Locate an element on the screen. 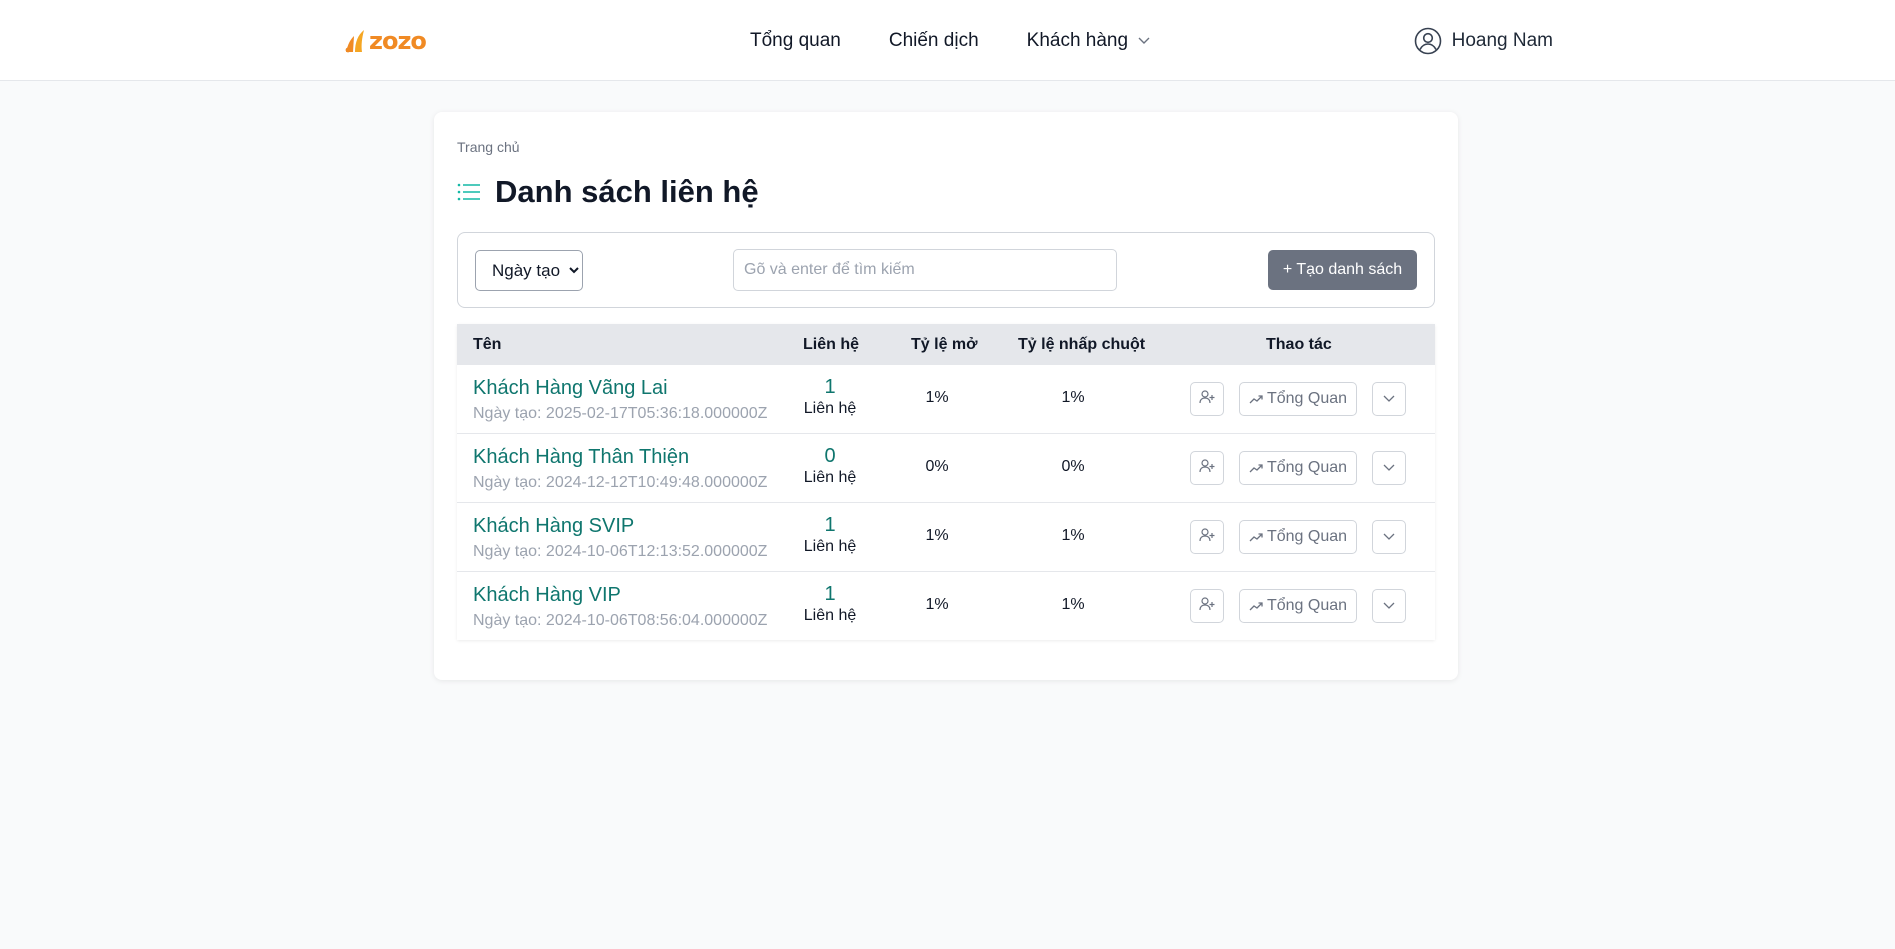 This screenshot has height=949, width=1895. click-rate: 0% is located at coordinates (1073, 466).